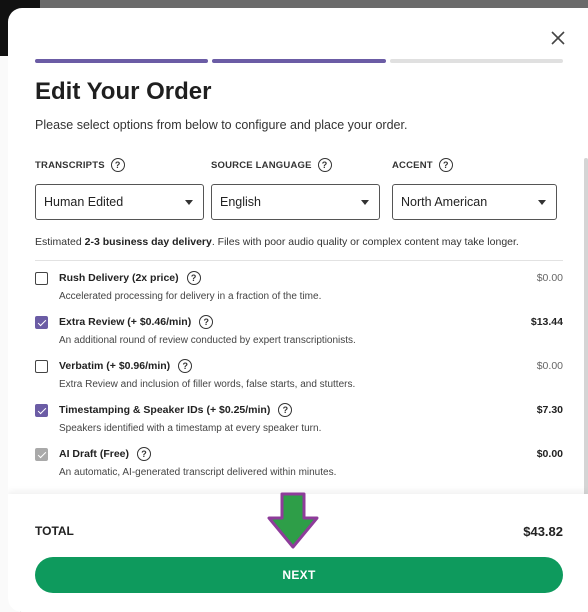 This screenshot has height=612, width=588. What do you see at coordinates (41, 366) in the screenshot?
I see `verbatim-checkbox` at bounding box center [41, 366].